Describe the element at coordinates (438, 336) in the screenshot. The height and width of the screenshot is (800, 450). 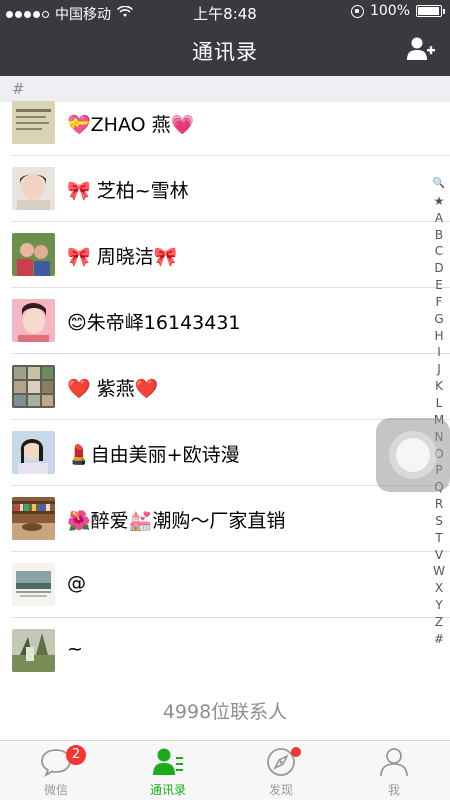
I see `index-letter: H` at that location.